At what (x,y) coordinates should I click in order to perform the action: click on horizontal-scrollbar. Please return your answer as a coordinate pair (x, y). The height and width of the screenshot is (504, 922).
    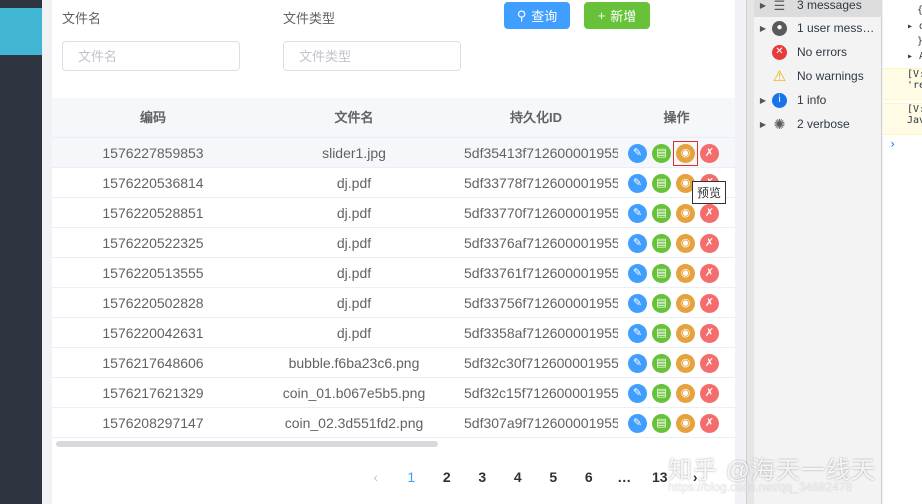
    Looking at the image, I should click on (247, 444).